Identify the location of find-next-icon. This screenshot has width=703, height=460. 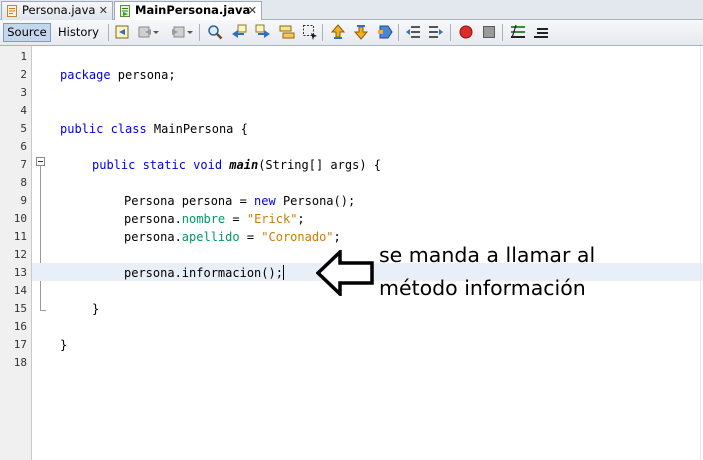
(263, 32).